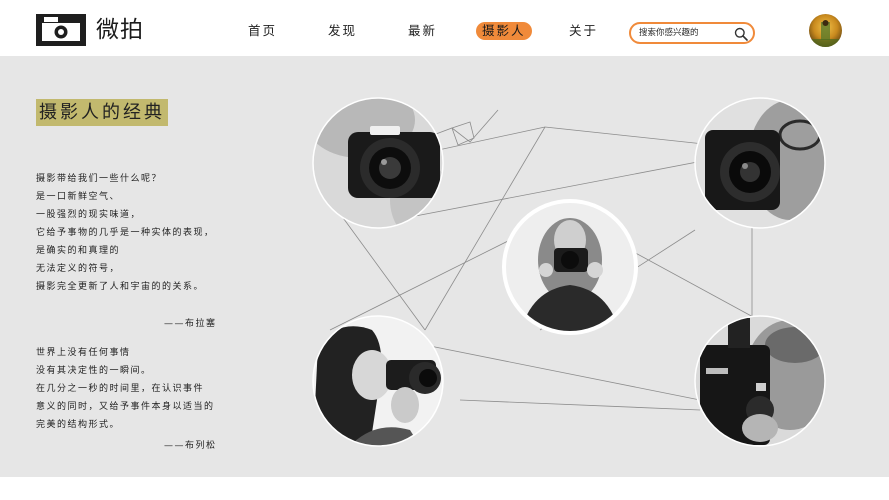 The image size is (889, 500). Describe the element at coordinates (83, 353) in the screenshot. I see `quote-line: 世界上没有任何事情` at that location.